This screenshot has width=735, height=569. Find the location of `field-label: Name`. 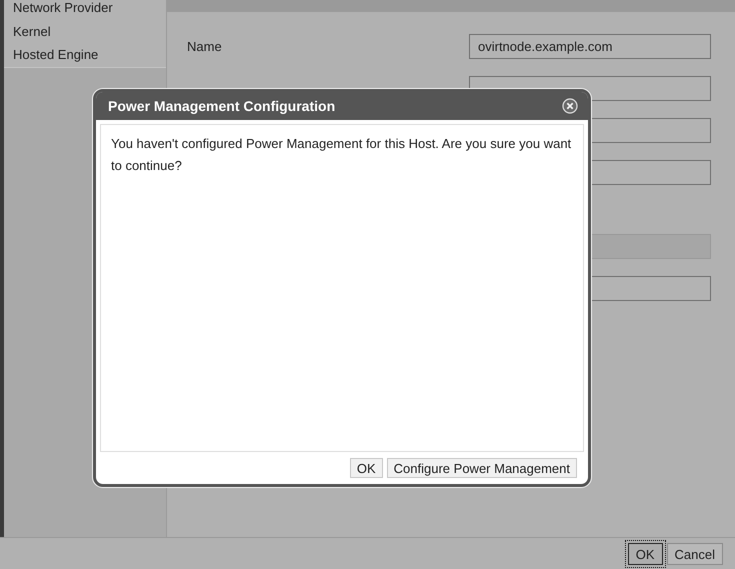

field-label: Name is located at coordinates (204, 46).